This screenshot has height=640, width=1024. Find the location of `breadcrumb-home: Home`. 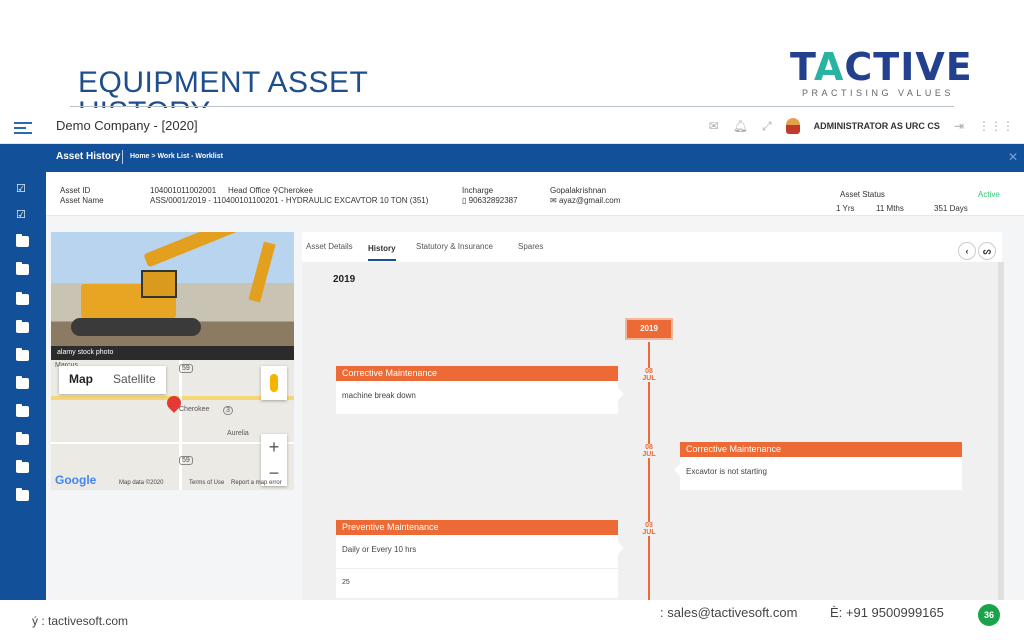

breadcrumb-home: Home is located at coordinates (139, 156).